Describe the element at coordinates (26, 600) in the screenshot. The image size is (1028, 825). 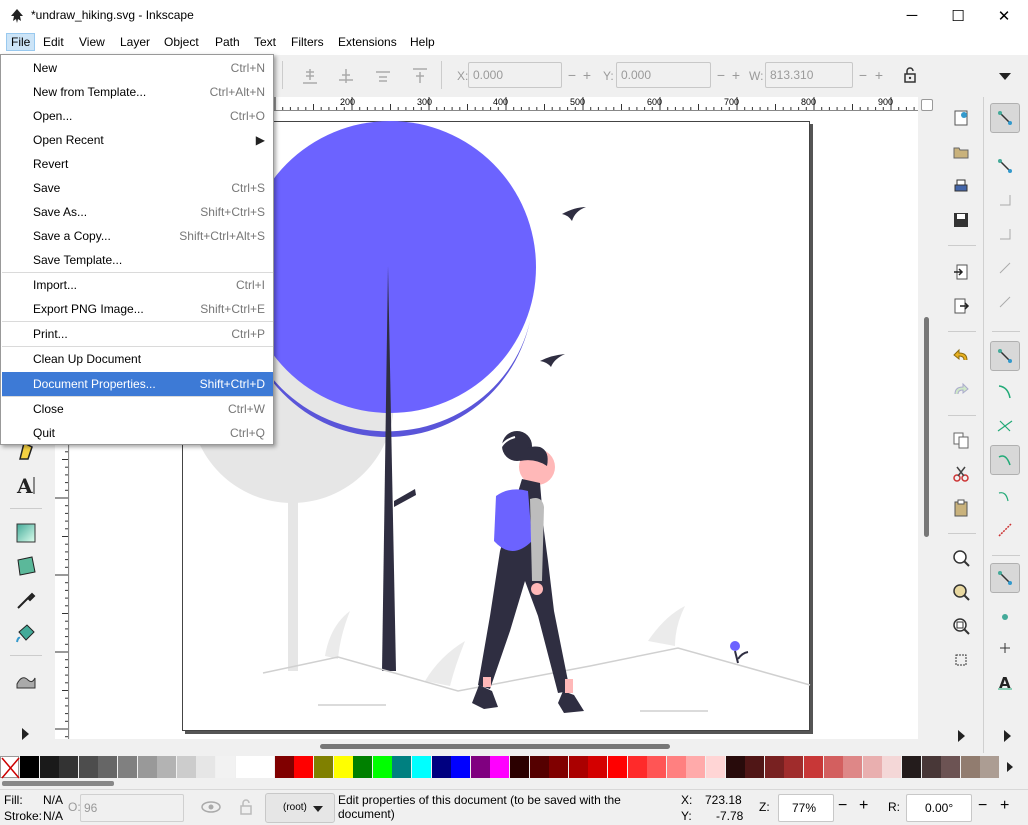
I see `dropper-tool-icon` at that location.